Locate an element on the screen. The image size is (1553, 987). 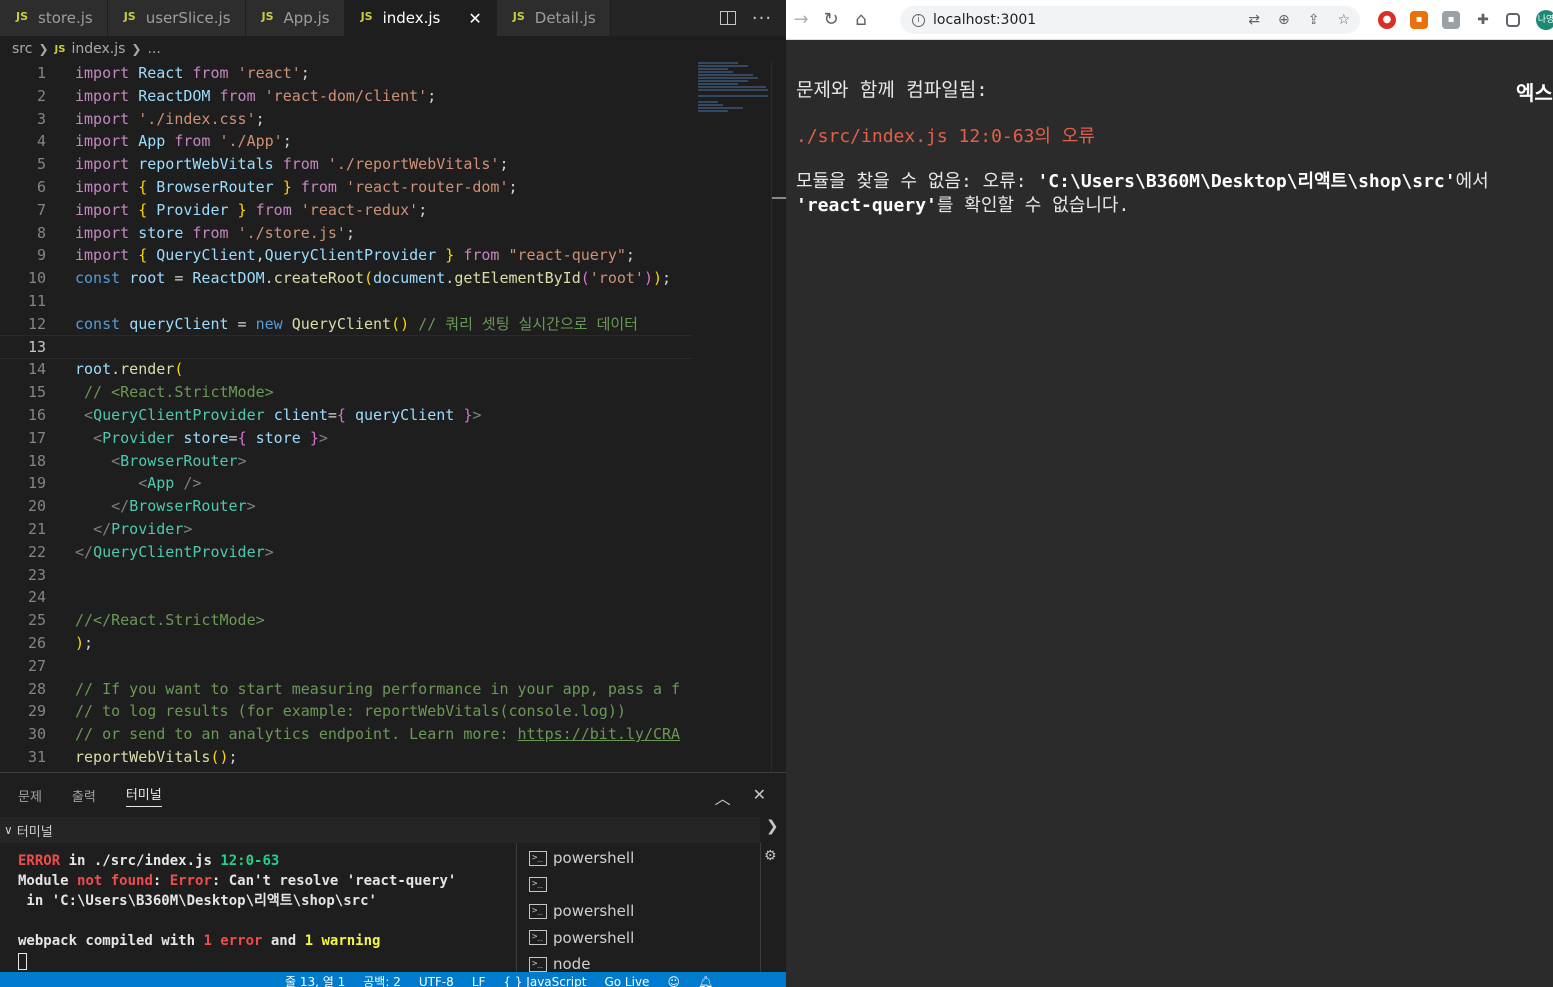
tab-store-js: JS store.js is located at coordinates (54, 18).